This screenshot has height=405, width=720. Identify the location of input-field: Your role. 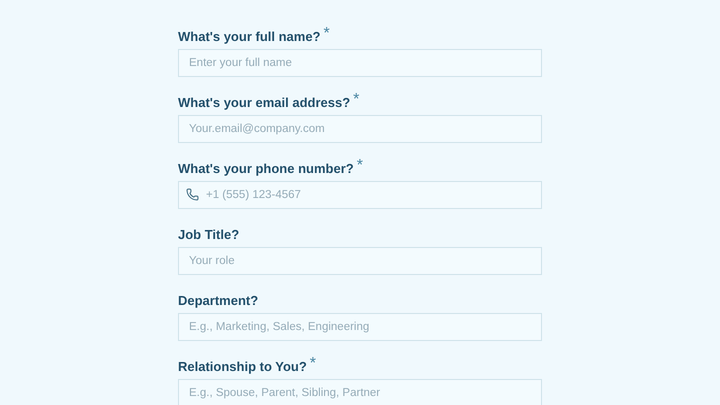
(360, 261).